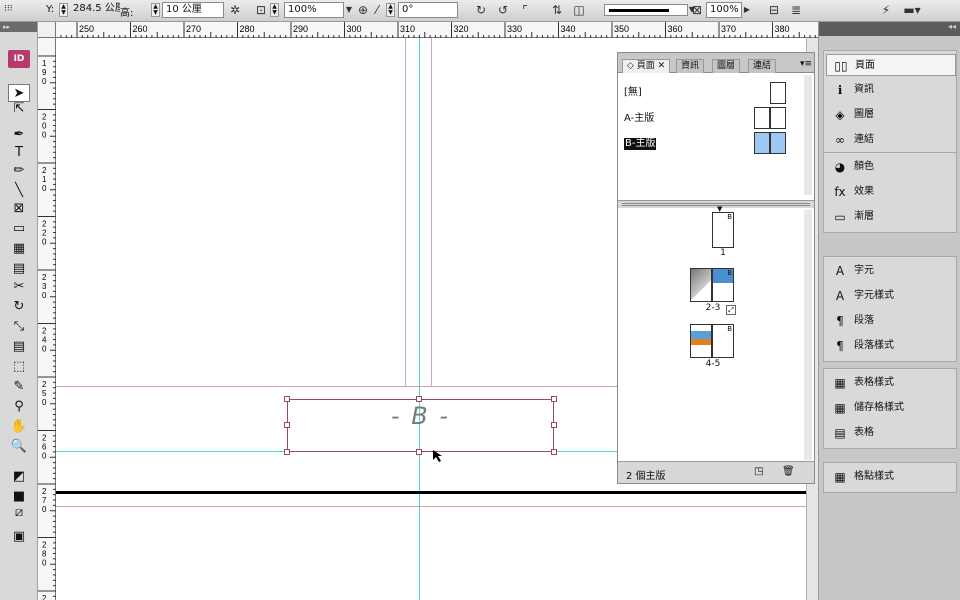  I want to click on dock-item: ▤ 表格, so click(891, 433).